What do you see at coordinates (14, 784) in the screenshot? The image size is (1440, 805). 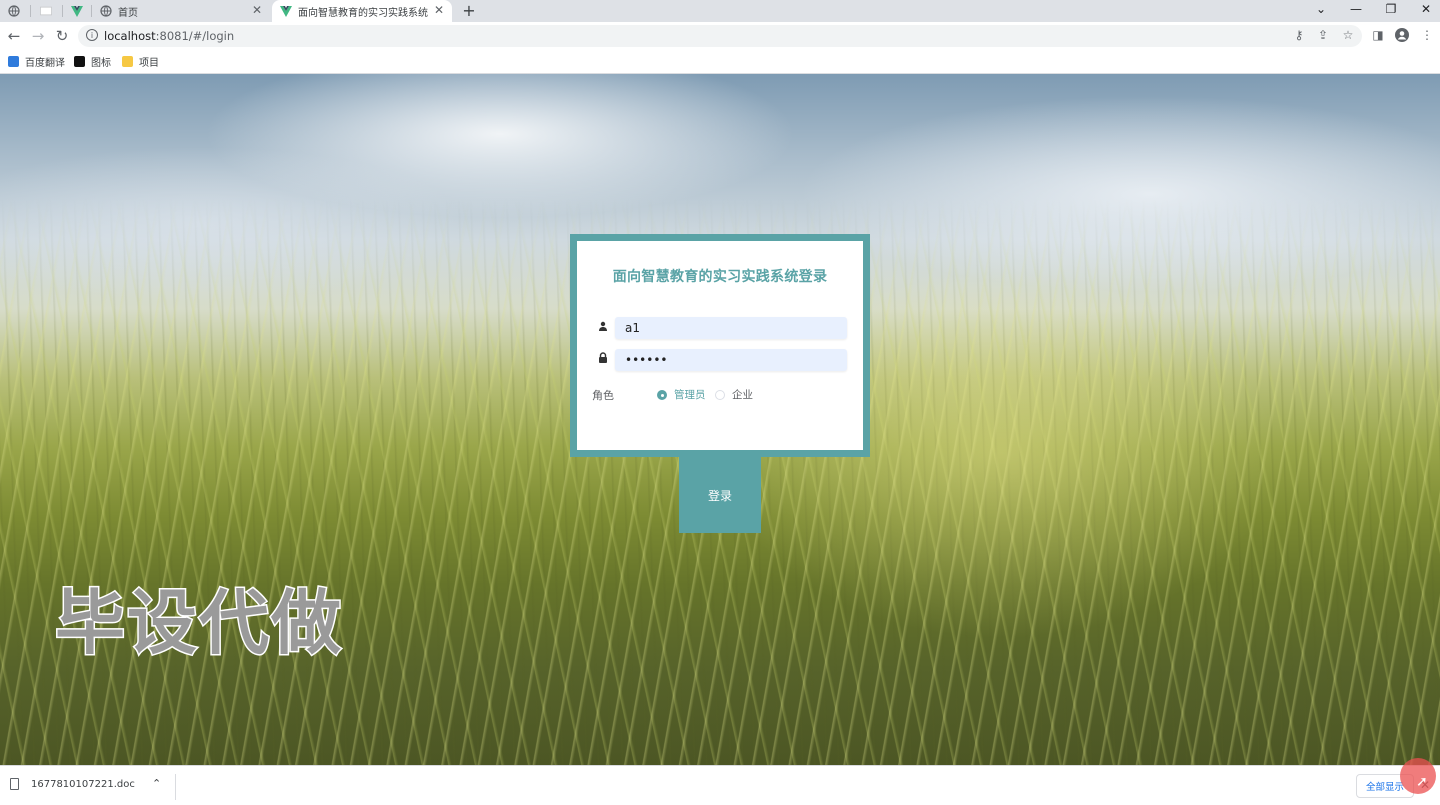 I see `document-icon` at bounding box center [14, 784].